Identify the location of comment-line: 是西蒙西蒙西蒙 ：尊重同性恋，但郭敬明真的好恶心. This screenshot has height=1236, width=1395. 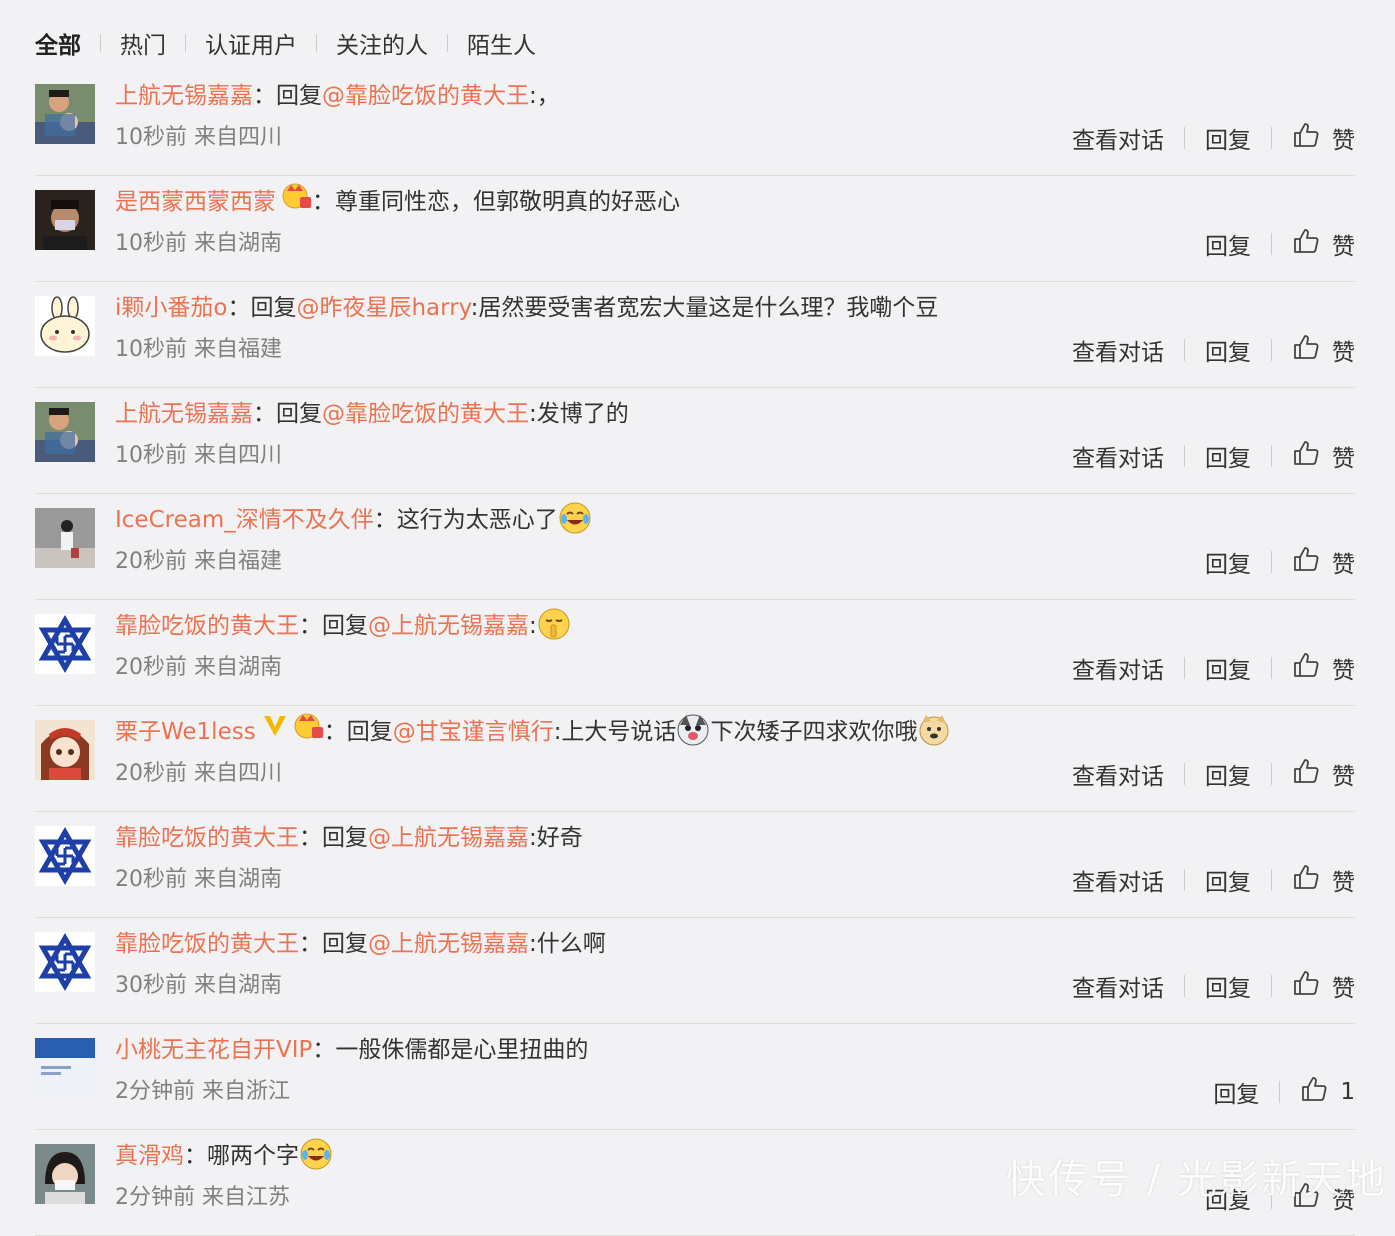
(397, 200).